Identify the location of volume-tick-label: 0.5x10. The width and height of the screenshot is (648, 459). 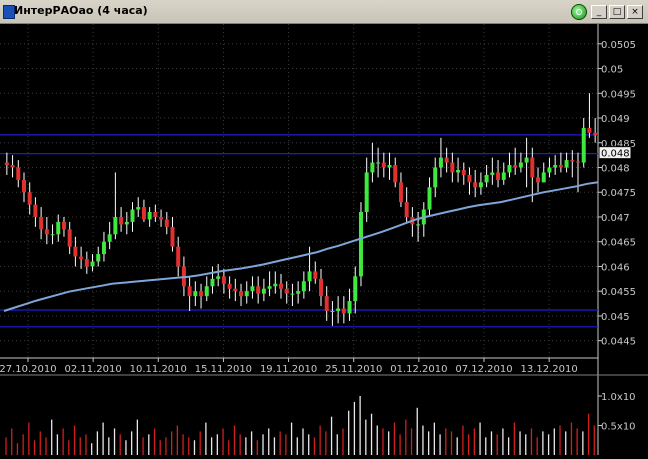
(618, 427).